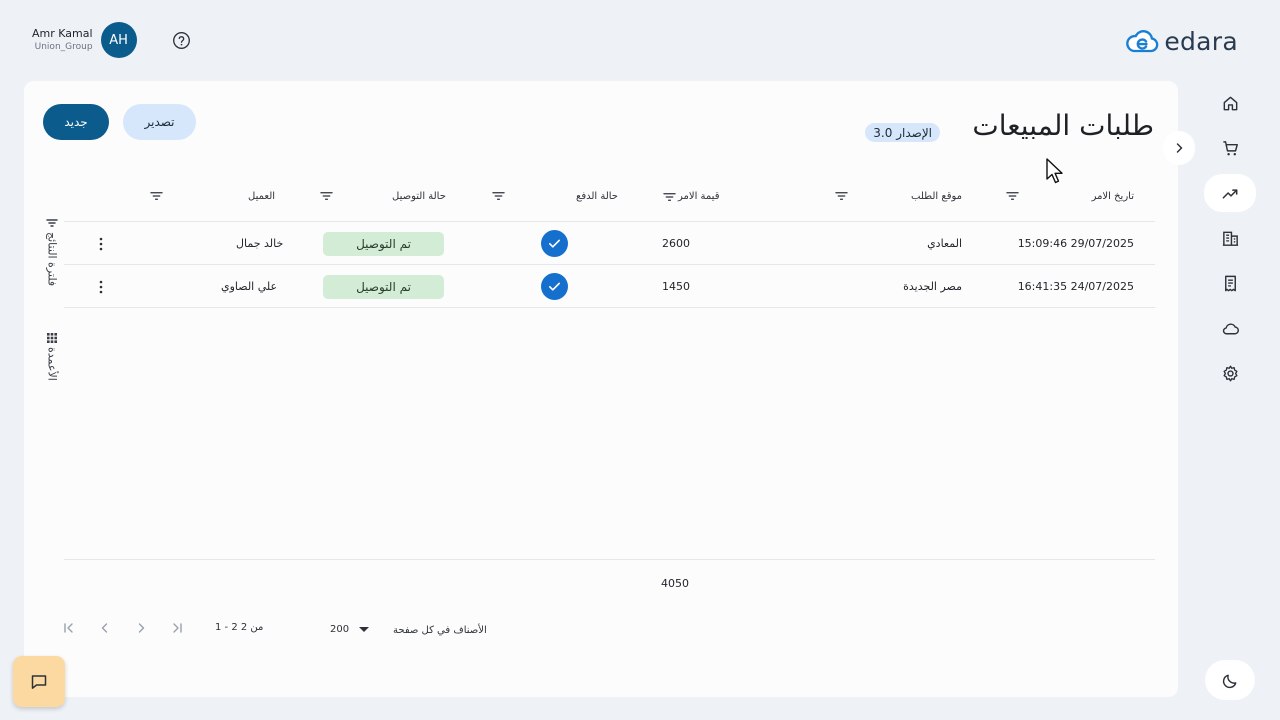 The width and height of the screenshot is (1280, 720). I want to click on col-delivery-status: حالة التوصيل, so click(419, 196).